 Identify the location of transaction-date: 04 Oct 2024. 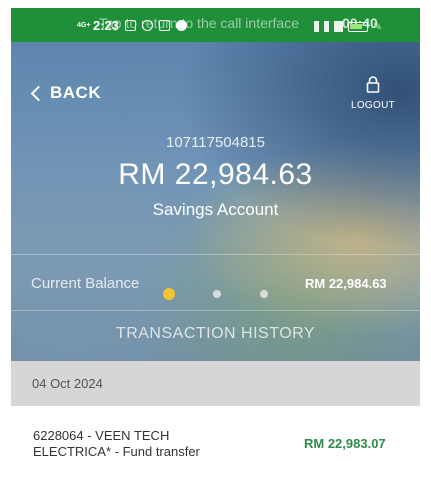
(67, 383).